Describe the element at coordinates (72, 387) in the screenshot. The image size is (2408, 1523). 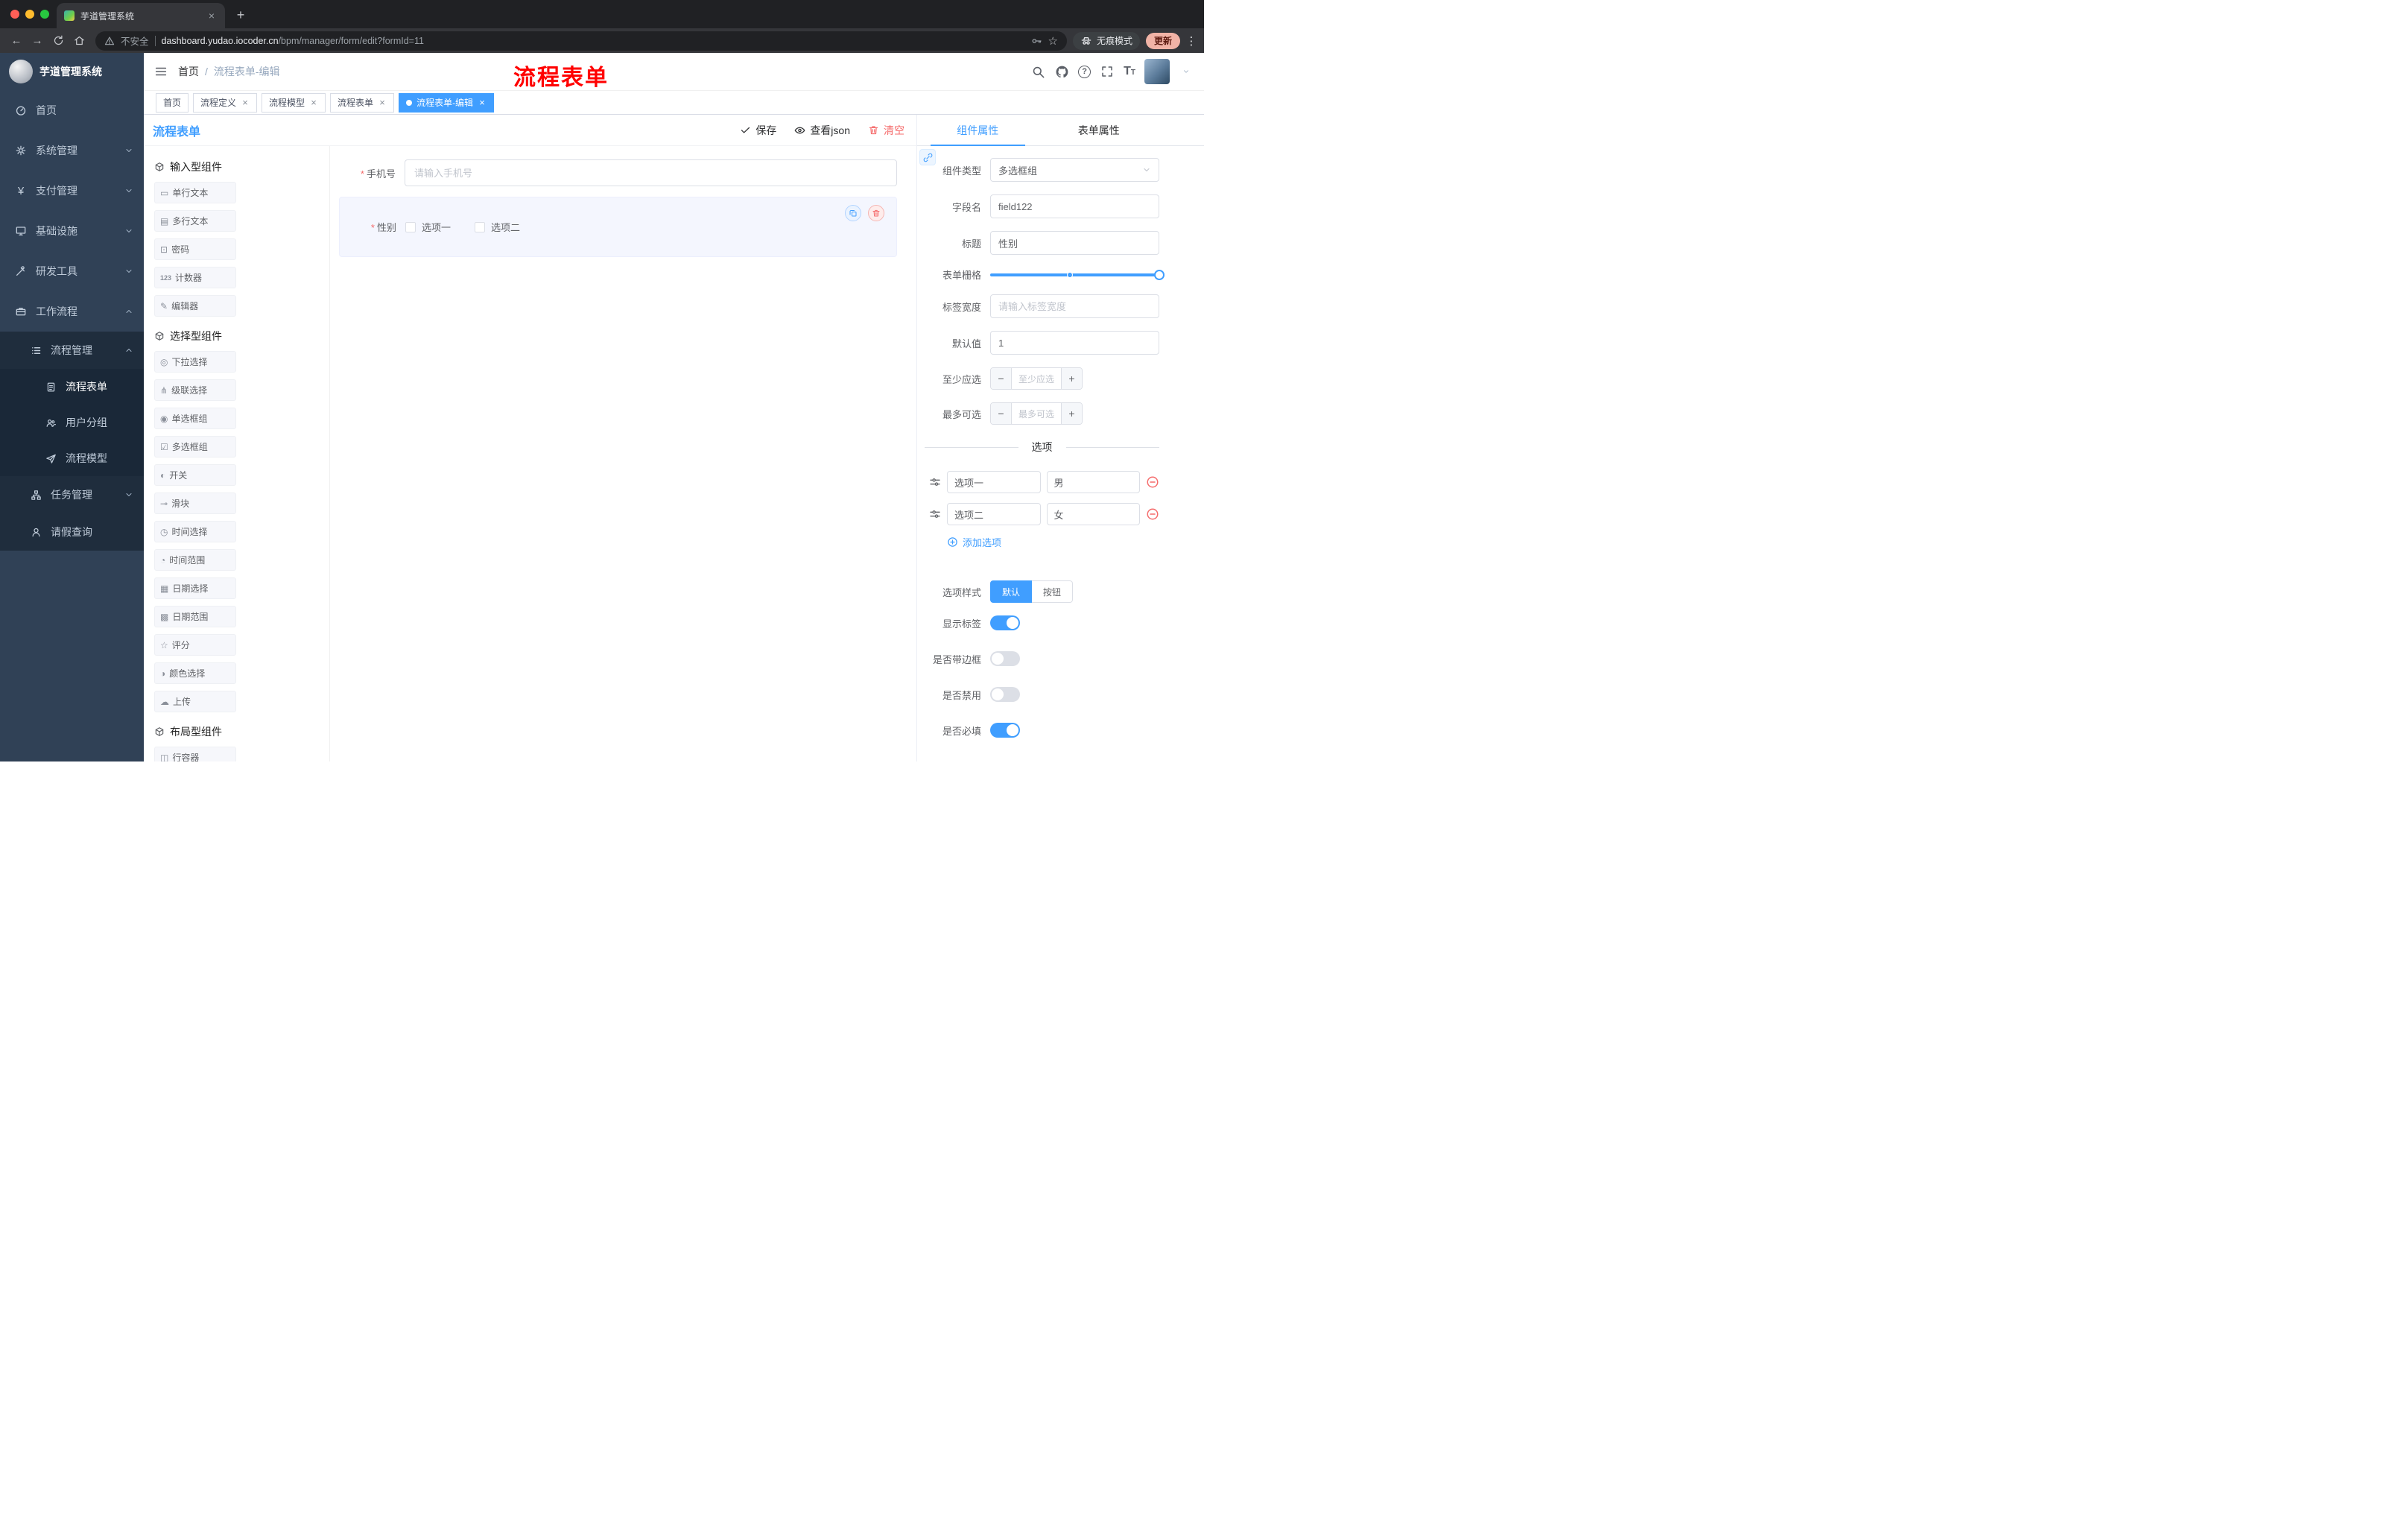
I see `sidebar-item-process-form: 流程表单` at that location.